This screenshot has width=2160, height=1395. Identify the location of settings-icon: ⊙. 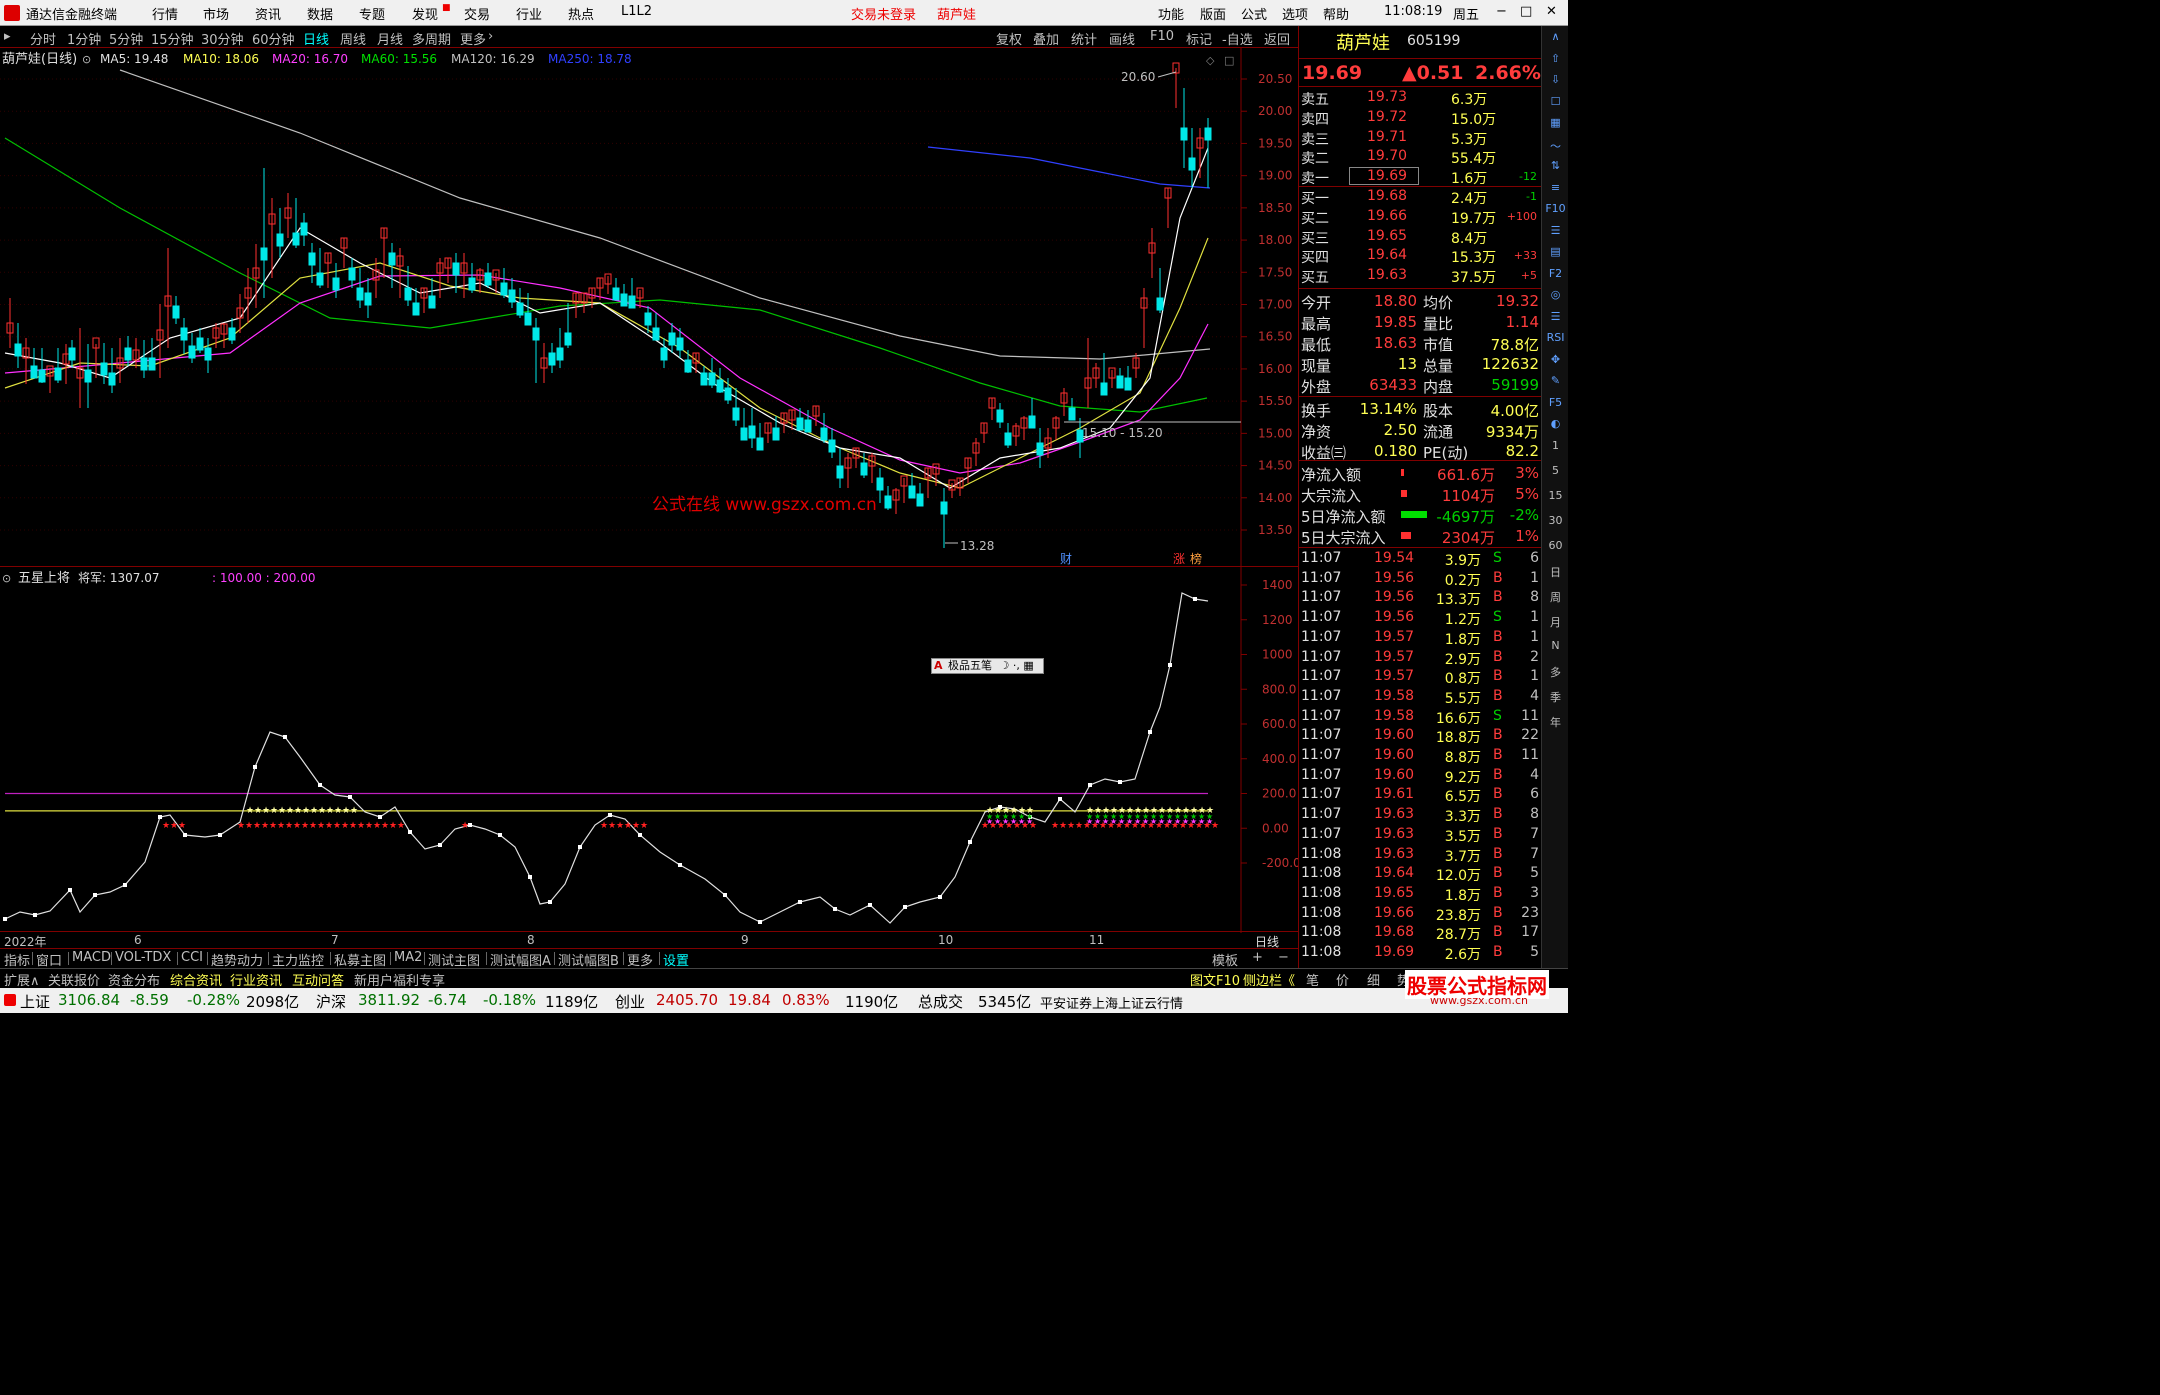
(6, 578).